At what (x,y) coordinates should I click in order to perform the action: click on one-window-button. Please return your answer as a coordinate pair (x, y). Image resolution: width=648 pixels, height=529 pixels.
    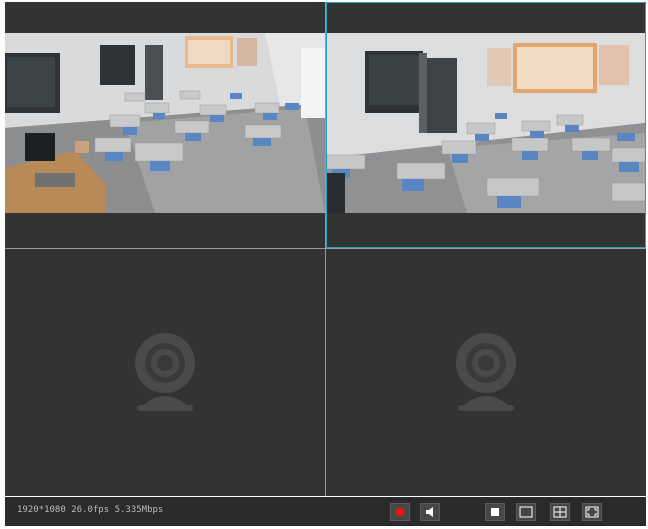
    Looking at the image, I should click on (526, 512).